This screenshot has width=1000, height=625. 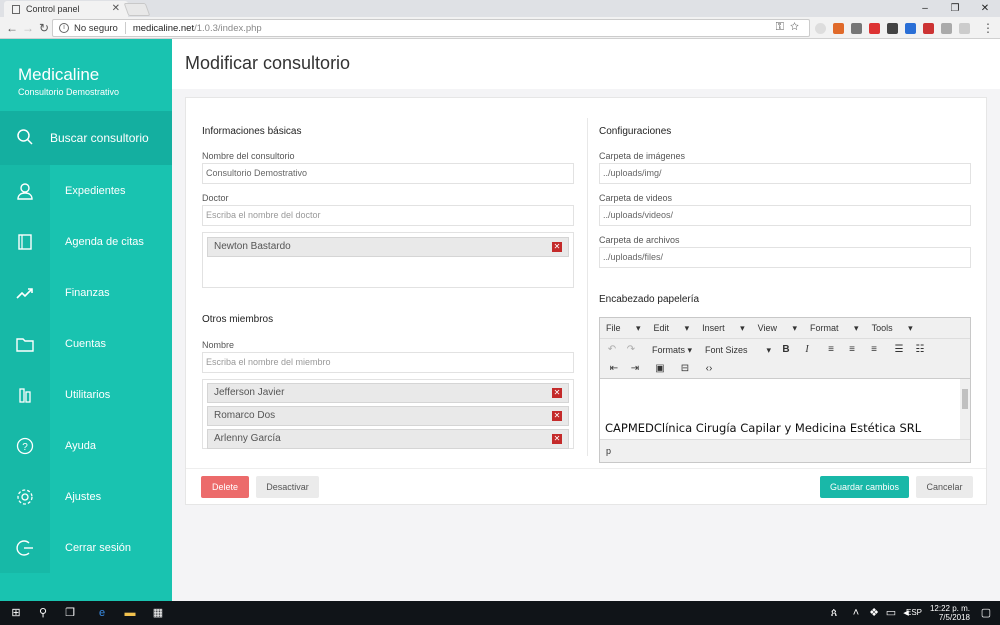 I want to click on browser-tabbar: Control panel ✕ – ❐ ✕, so click(x=500, y=8).